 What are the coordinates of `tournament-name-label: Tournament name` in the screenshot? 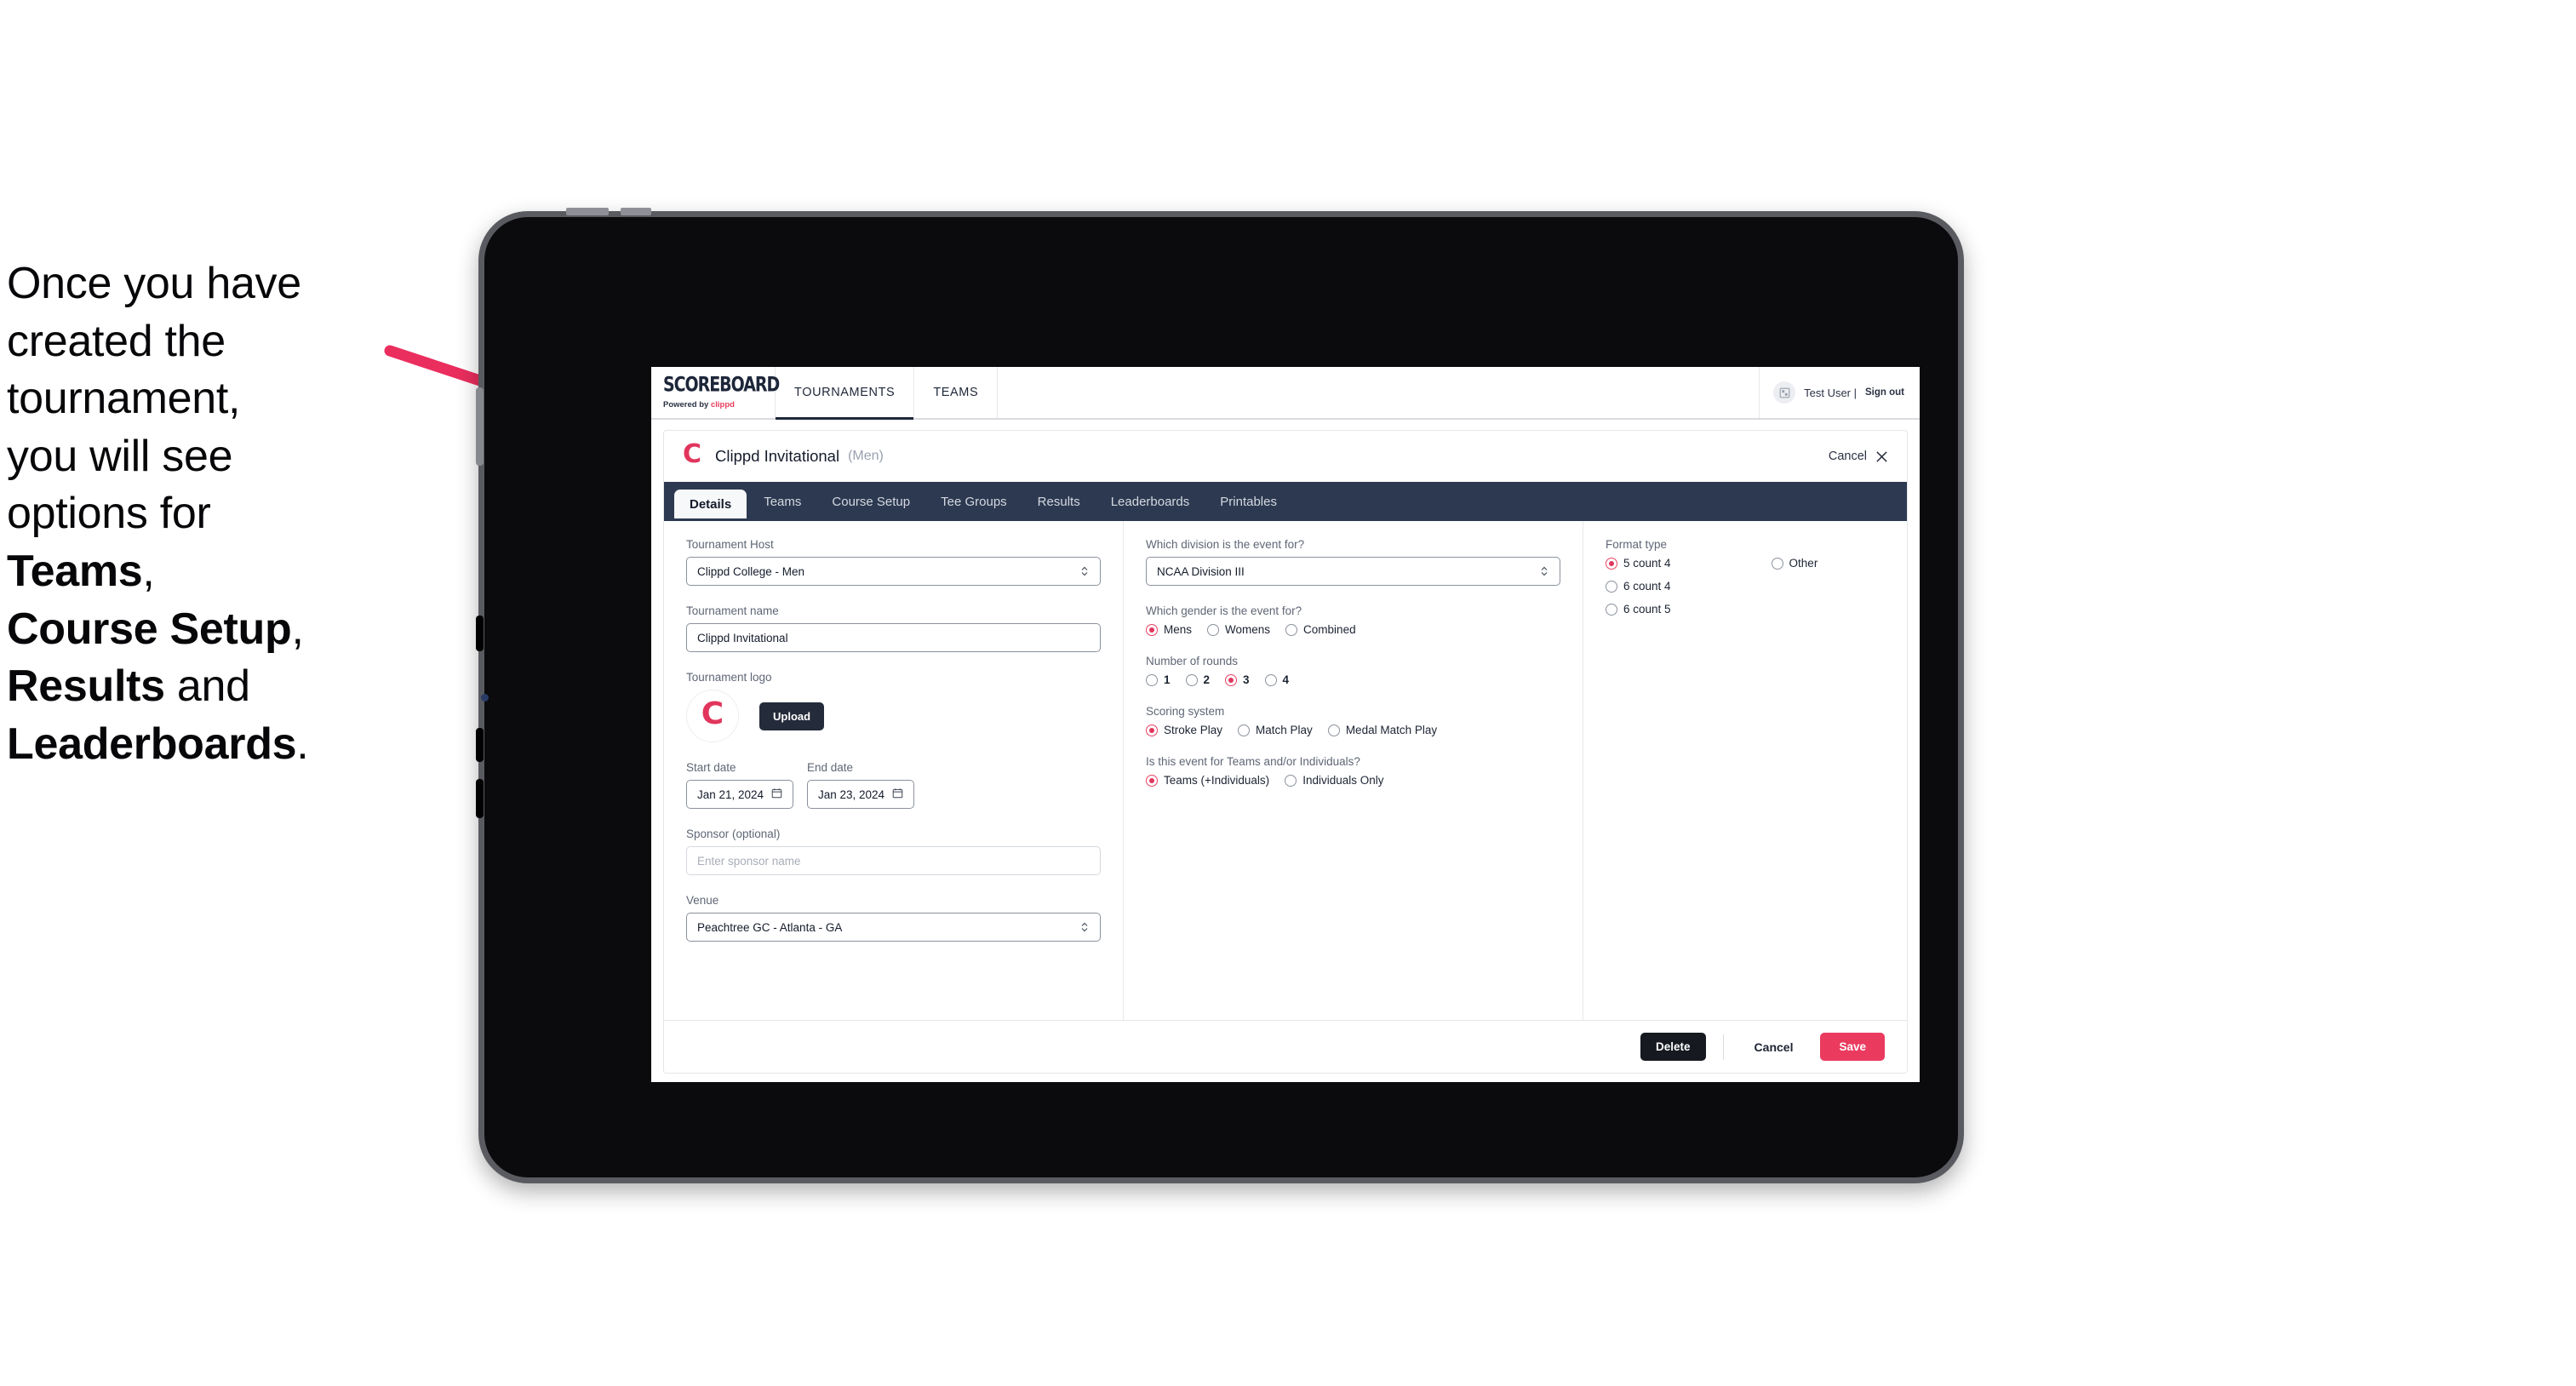 It's located at (733, 610).